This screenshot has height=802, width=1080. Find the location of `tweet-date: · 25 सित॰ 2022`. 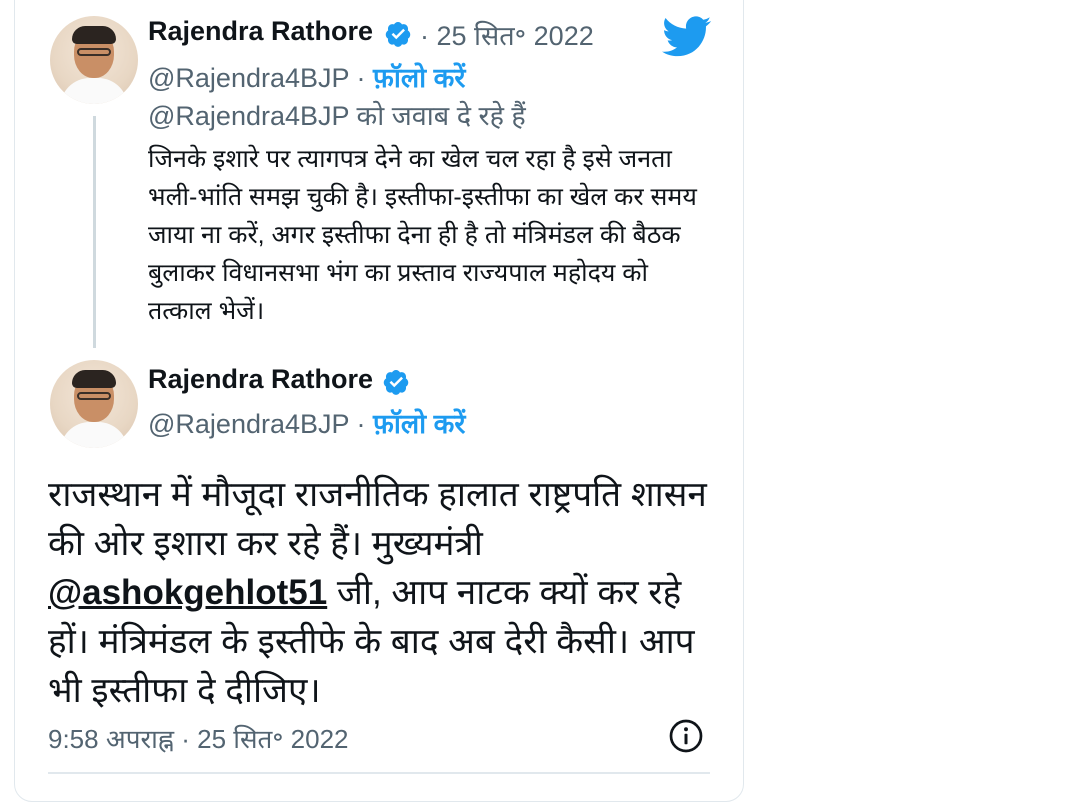

tweet-date: · 25 सित॰ 2022 is located at coordinates (507, 34).